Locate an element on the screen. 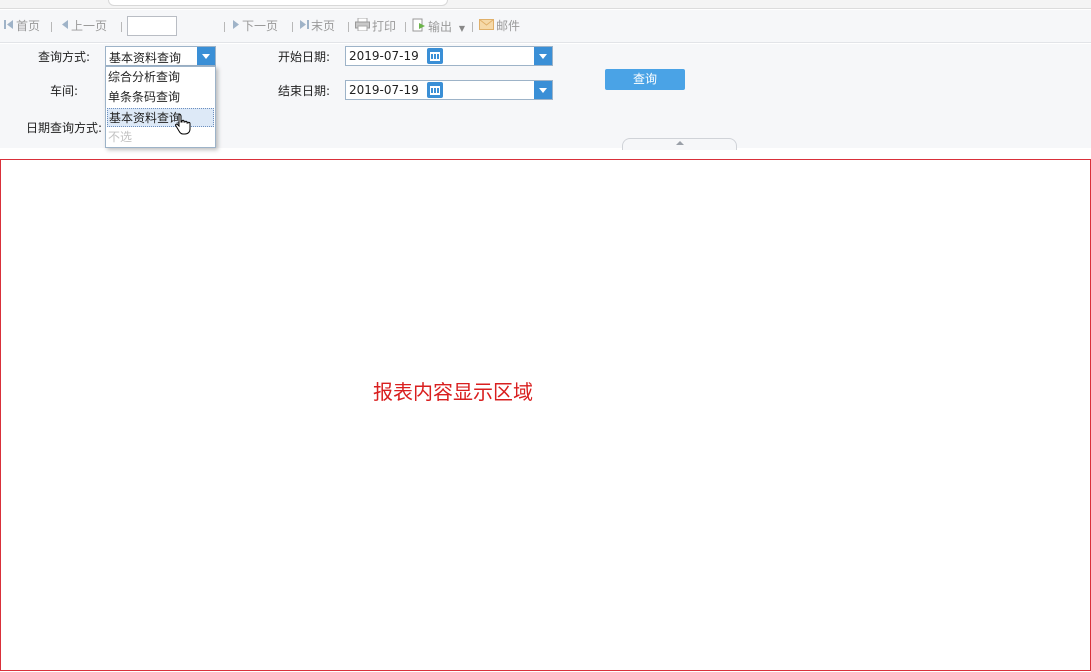 The image size is (1091, 672). next-page-button: 下一页 is located at coordinates (255, 26).